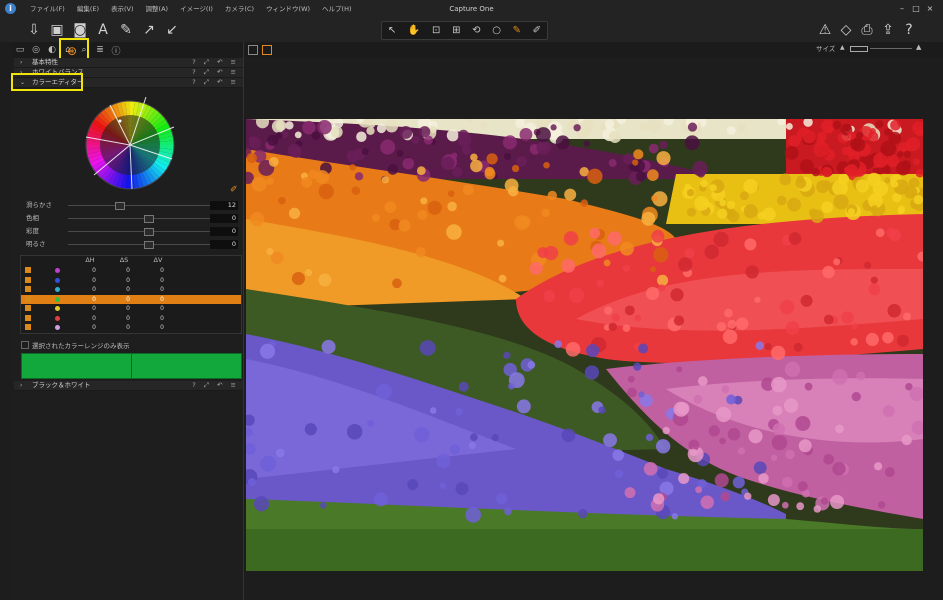 The image size is (943, 600). I want to click on slider-row: 滑らかさ 12, so click(134, 205).